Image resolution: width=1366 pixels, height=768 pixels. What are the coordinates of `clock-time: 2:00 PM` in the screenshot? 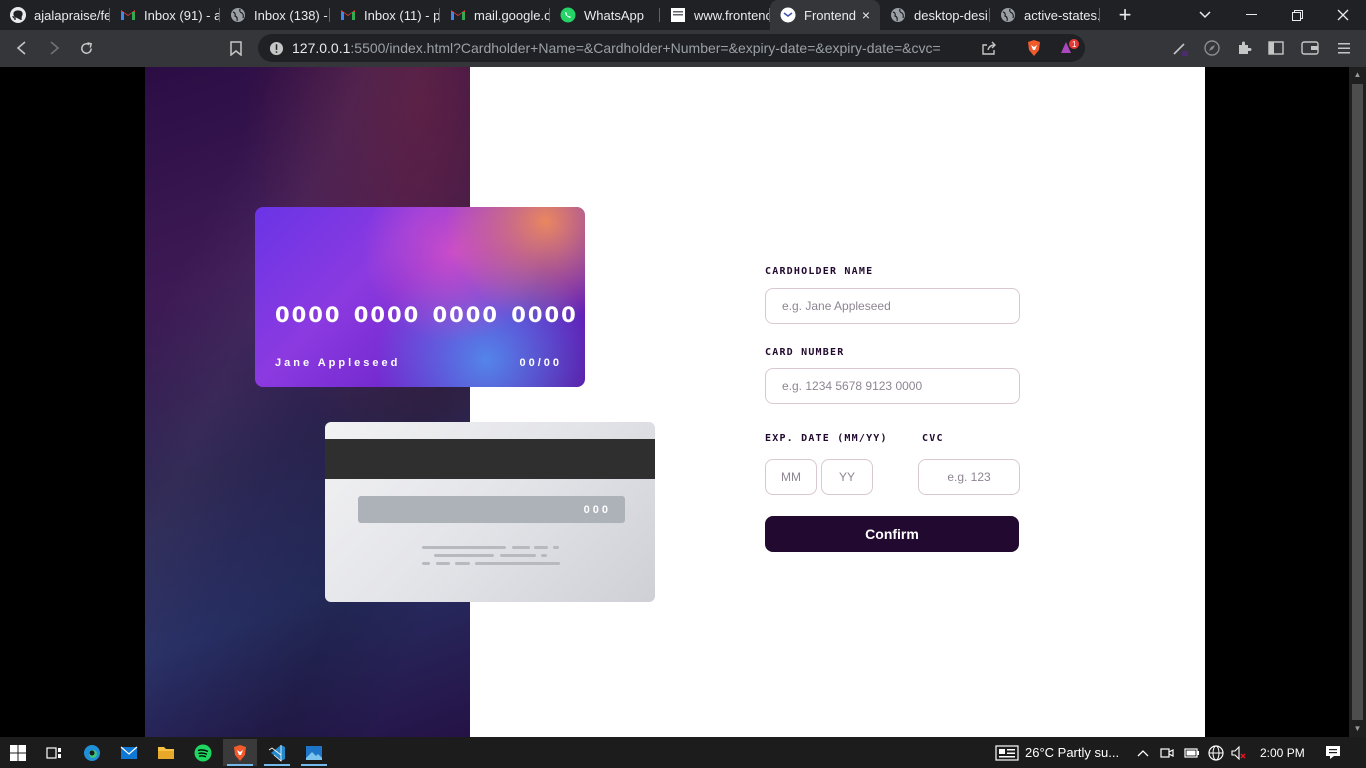 It's located at (1282, 752).